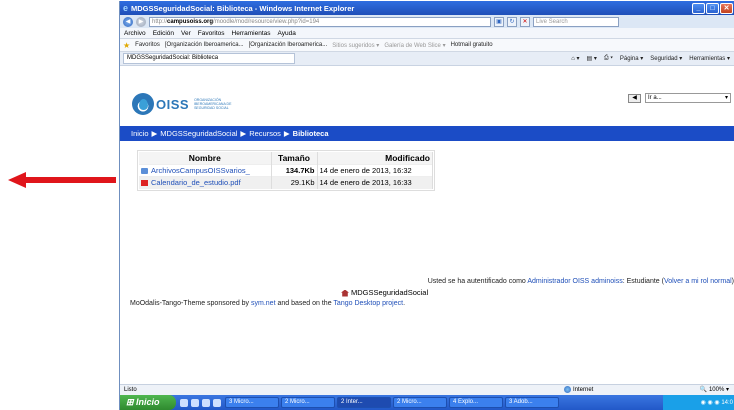  I want to click on col-name-header: Nombre, so click(205, 158).